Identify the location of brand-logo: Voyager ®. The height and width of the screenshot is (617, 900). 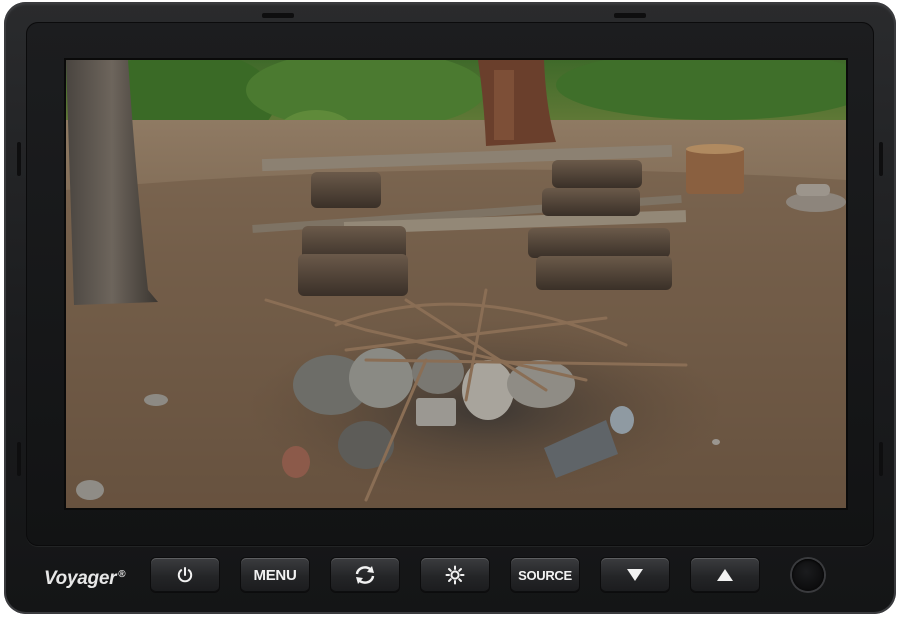
(85, 579).